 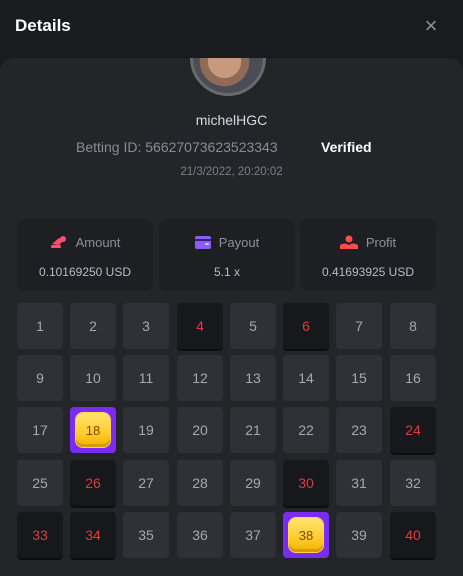 I want to click on hand-coin-icon, so click(x=348, y=243).